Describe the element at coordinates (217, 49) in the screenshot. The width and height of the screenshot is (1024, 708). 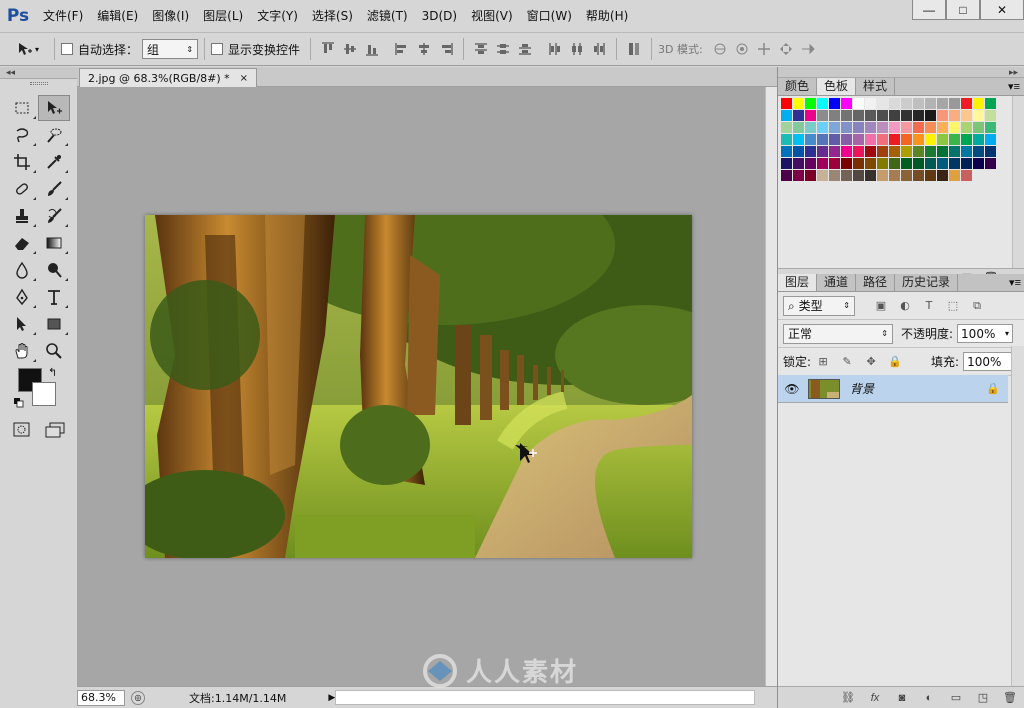
I see `show-transform-checkbox` at that location.